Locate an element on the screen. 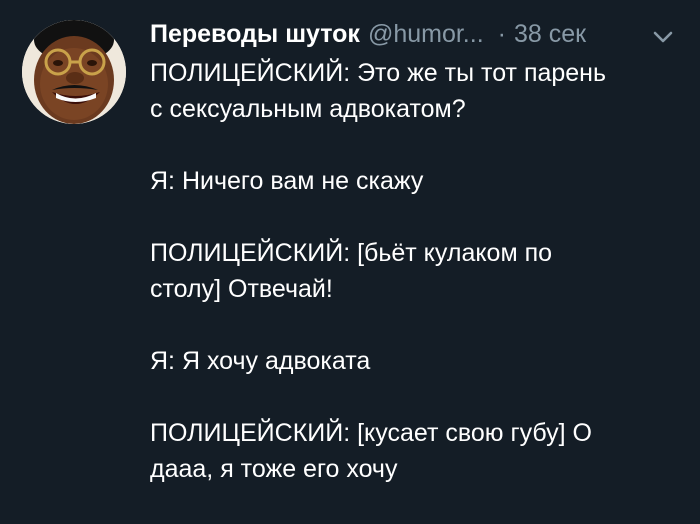  avatar is located at coordinates (74, 72).